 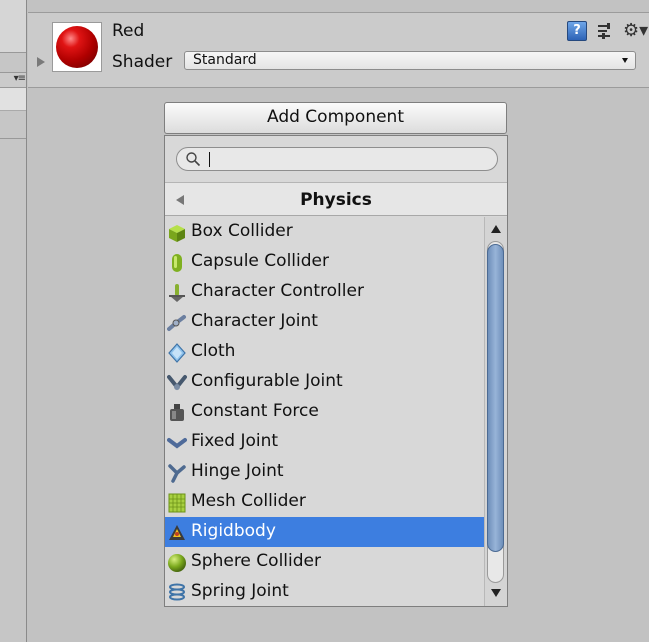 I want to click on left-panel-edge: ▾≡, so click(x=13, y=321).